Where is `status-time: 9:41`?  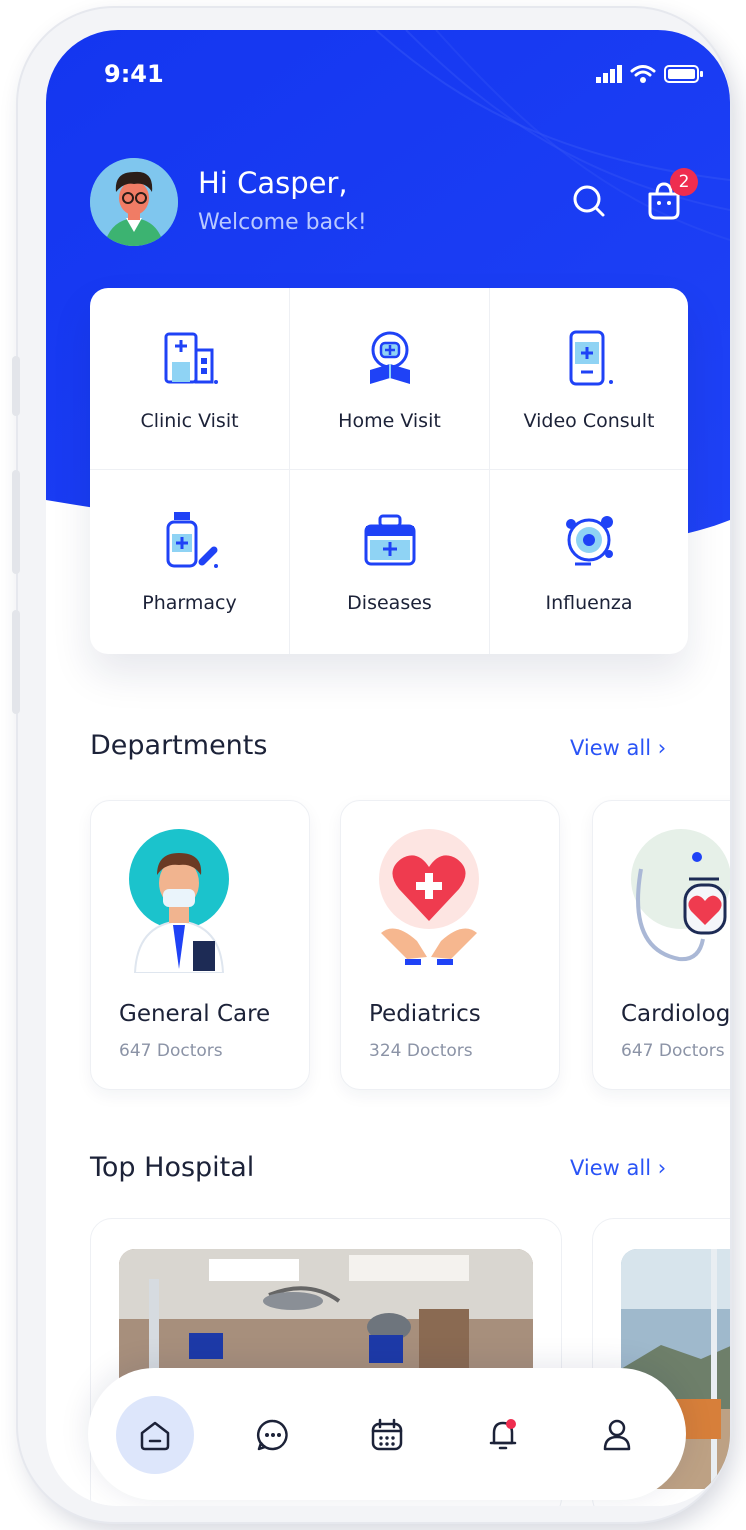 status-time: 9:41 is located at coordinates (134, 74).